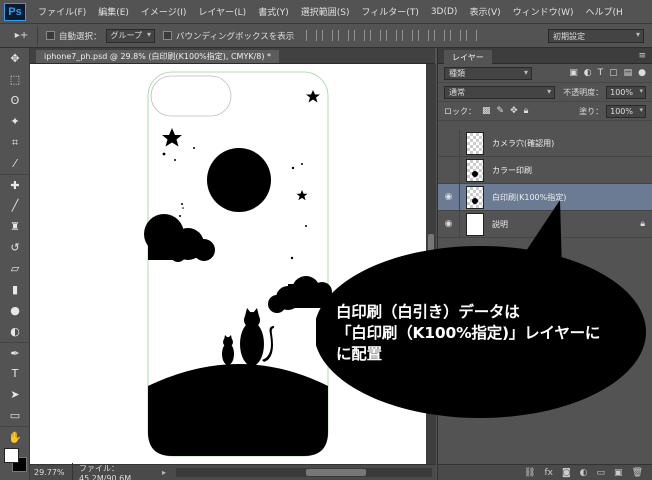 The width and height of the screenshot is (652, 480). I want to click on menu-help: ヘルプ(H, so click(604, 11).